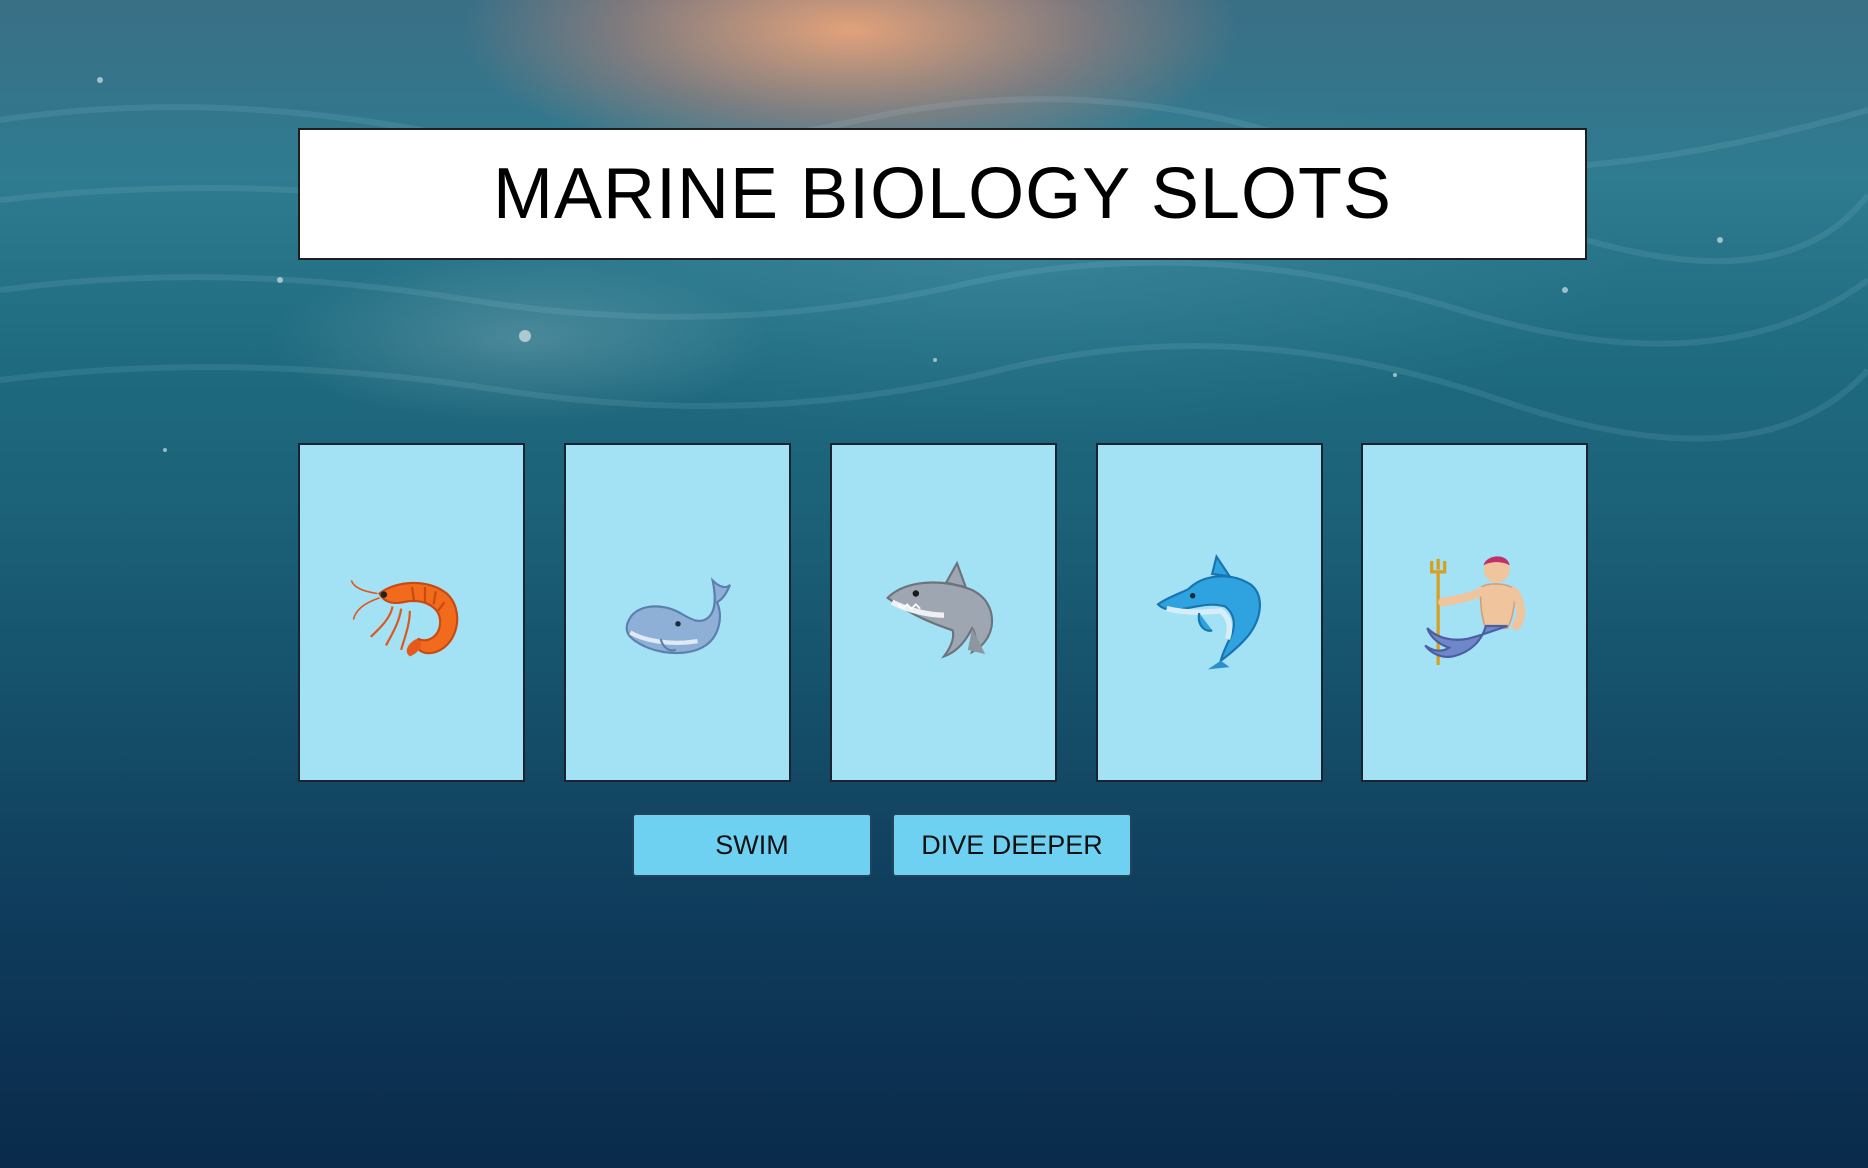 This screenshot has width=1868, height=1168. What do you see at coordinates (404, 617) in the screenshot?
I see `shrimp-icon` at bounding box center [404, 617].